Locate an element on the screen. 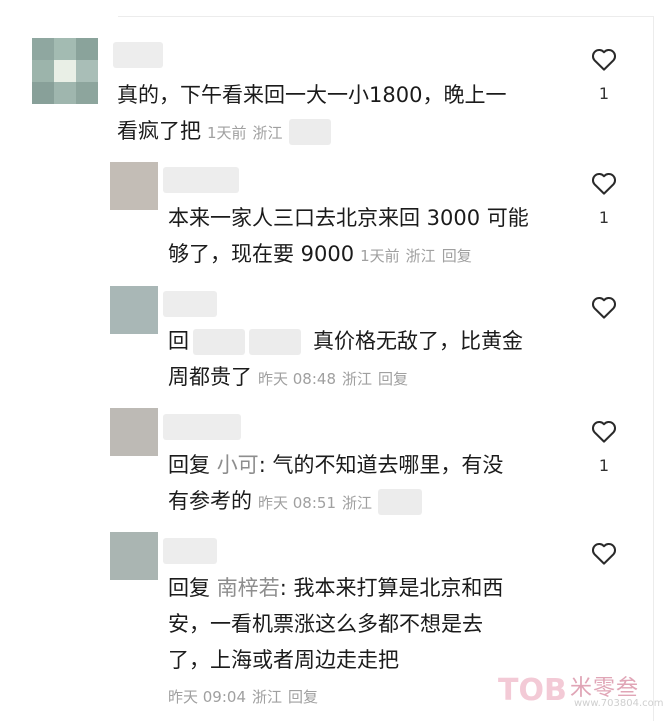 The width and height of the screenshot is (665, 721). watermark-logo-text: TOB is located at coordinates (532, 689).